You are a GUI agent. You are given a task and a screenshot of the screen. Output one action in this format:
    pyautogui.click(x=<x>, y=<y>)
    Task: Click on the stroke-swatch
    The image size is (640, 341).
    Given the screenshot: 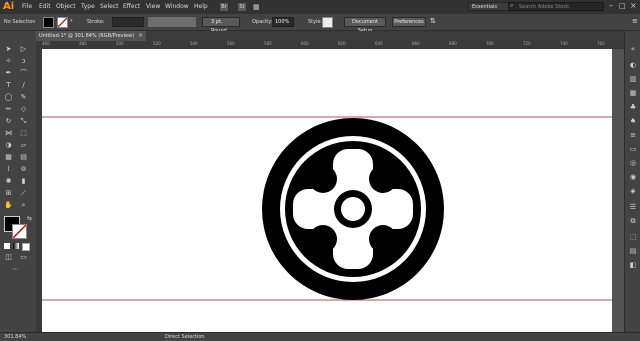 What is the action you would take?
    pyautogui.click(x=62, y=22)
    